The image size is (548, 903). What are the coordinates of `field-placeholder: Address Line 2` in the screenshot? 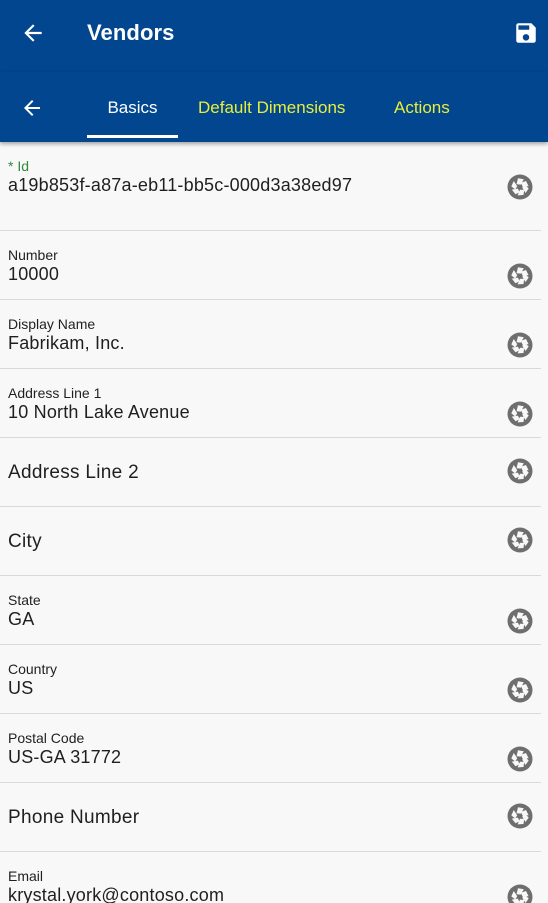 It's located at (73, 473).